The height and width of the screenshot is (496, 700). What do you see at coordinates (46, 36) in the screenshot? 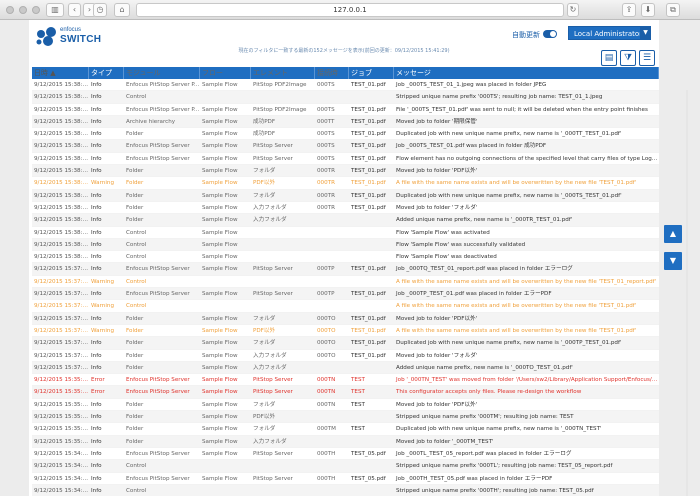
I see `switch-logo-icon` at bounding box center [46, 36].